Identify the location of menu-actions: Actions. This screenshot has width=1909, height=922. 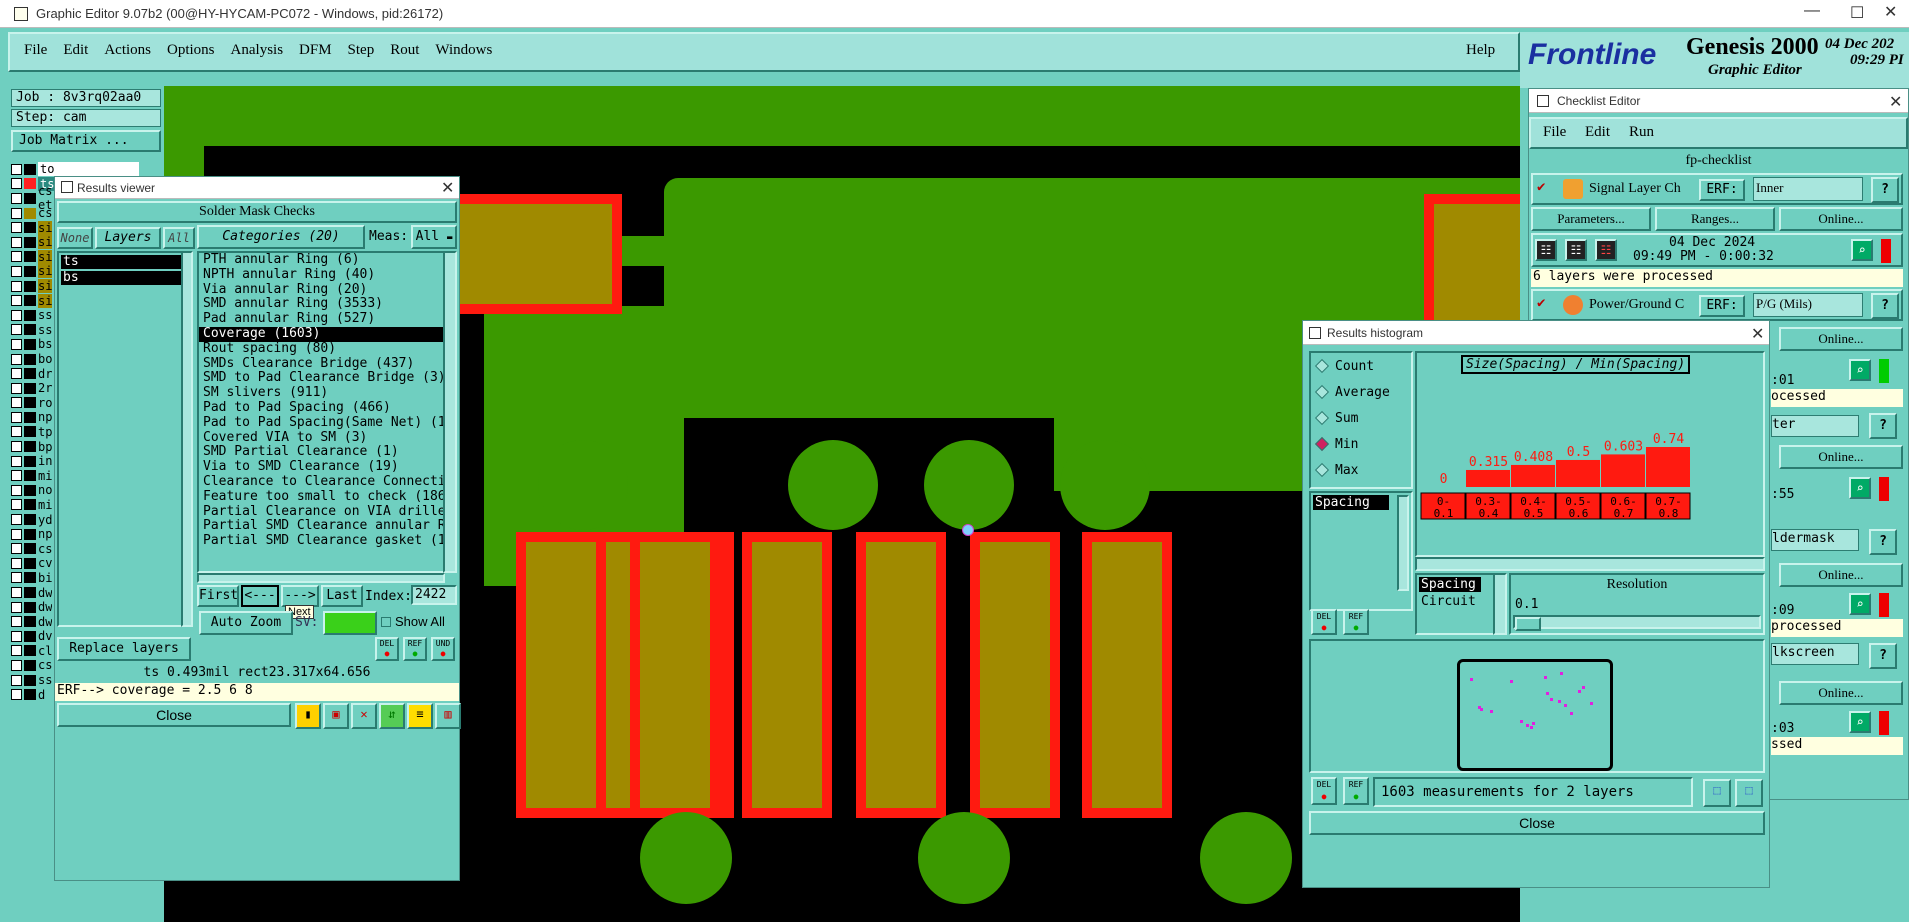
(127, 50).